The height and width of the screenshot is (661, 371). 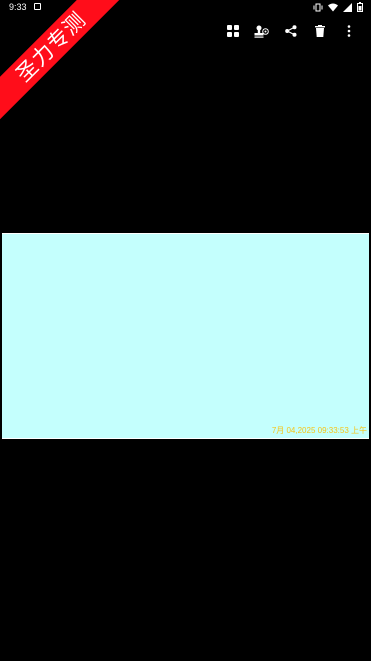 What do you see at coordinates (37, 6) in the screenshot?
I see `notification-icon` at bounding box center [37, 6].